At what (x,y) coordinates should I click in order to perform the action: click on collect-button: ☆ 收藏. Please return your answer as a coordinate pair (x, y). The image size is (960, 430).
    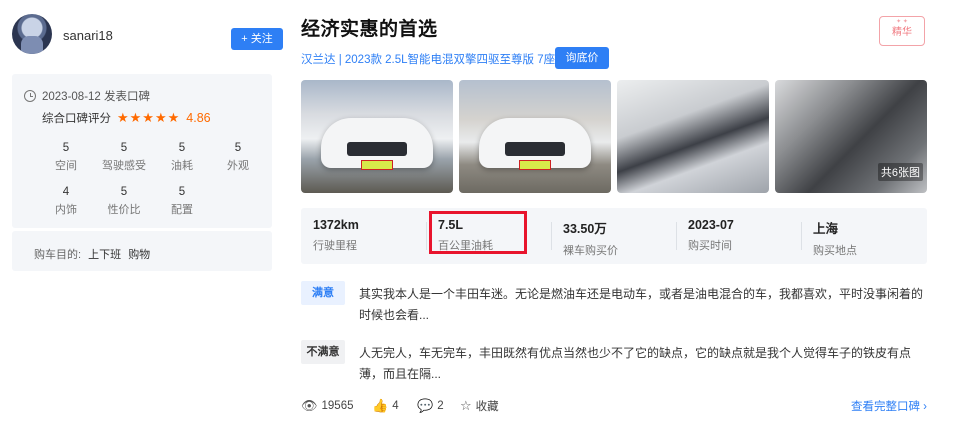
    Looking at the image, I should click on (479, 406).